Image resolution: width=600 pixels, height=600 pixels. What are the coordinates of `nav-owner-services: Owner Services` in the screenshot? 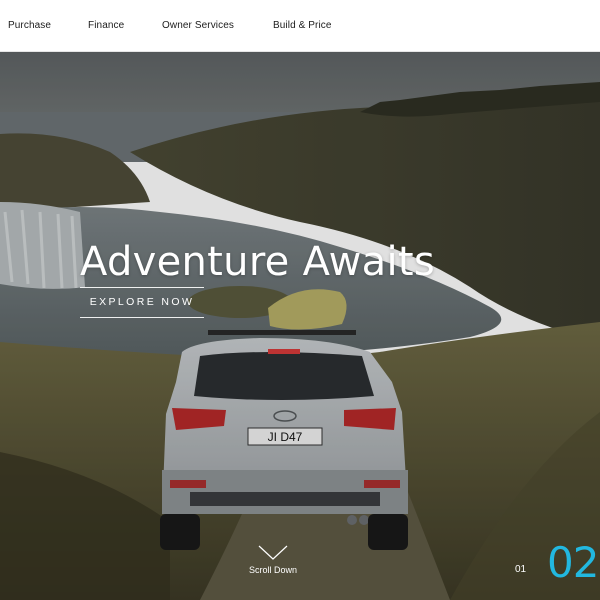 It's located at (198, 25).